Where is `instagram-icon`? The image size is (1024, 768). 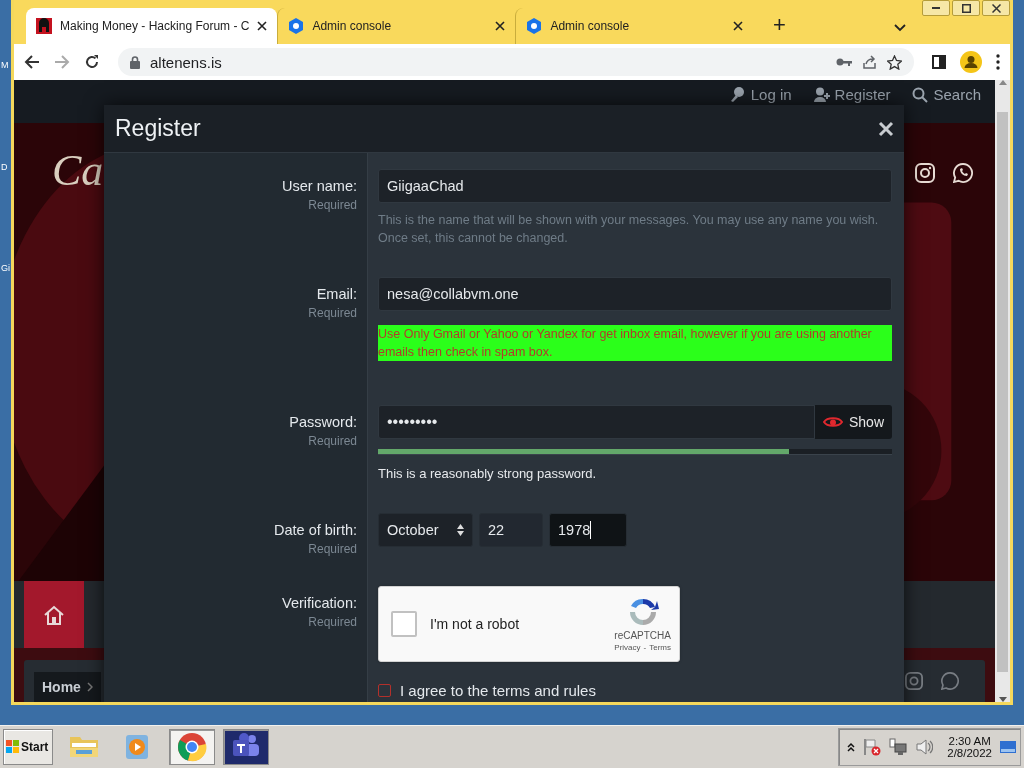
instagram-icon is located at coordinates (925, 172).